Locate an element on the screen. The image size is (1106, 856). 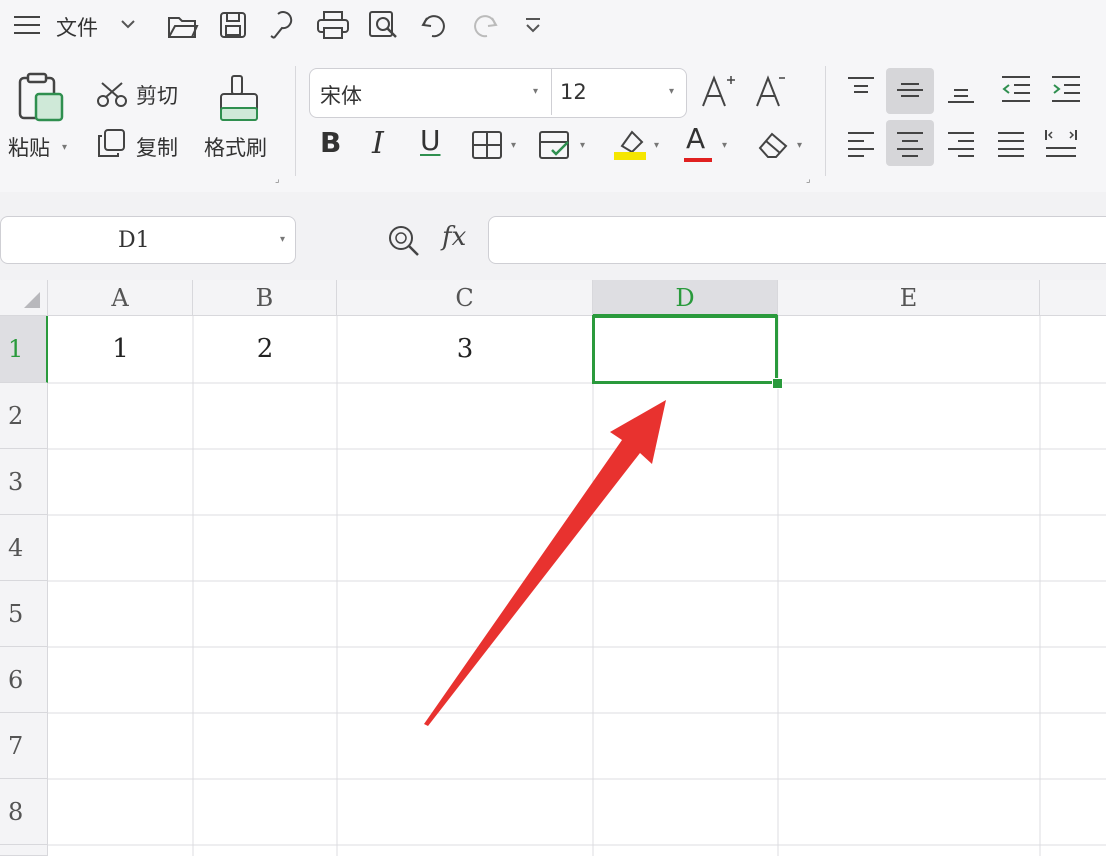
name-box-value: D1 is located at coordinates (134, 240).